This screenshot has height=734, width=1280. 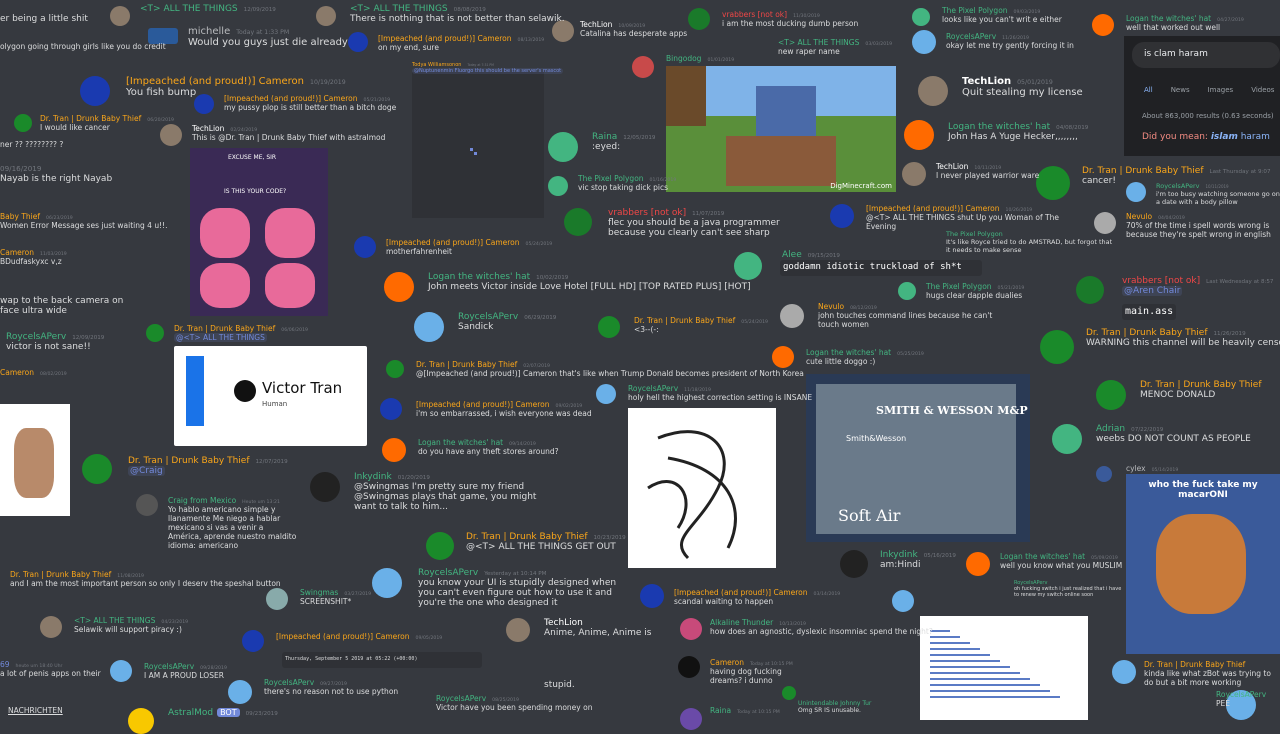 I want to click on avatar-cylex, so click(x=1104, y=474).